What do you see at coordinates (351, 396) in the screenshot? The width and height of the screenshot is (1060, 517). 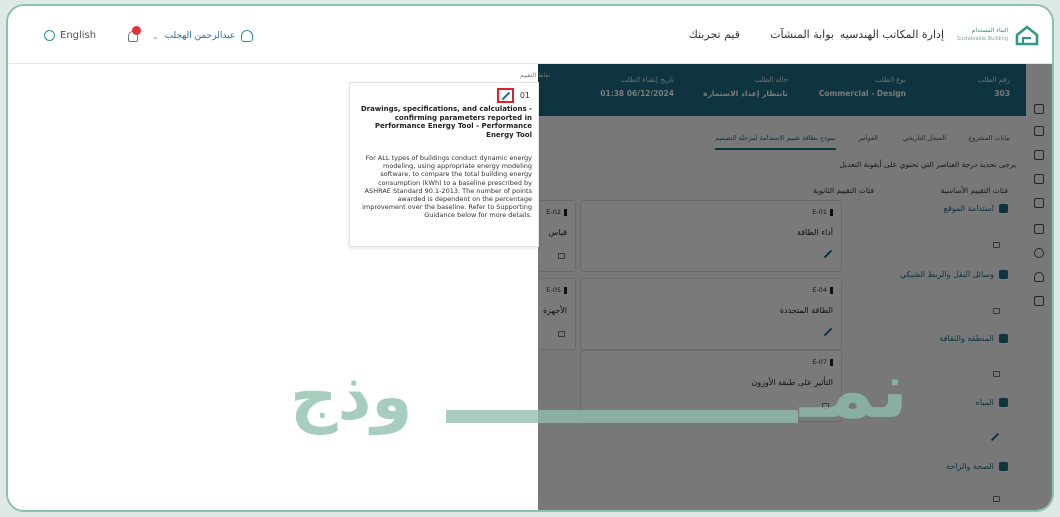 I see `watermark-left: وذج` at bounding box center [351, 396].